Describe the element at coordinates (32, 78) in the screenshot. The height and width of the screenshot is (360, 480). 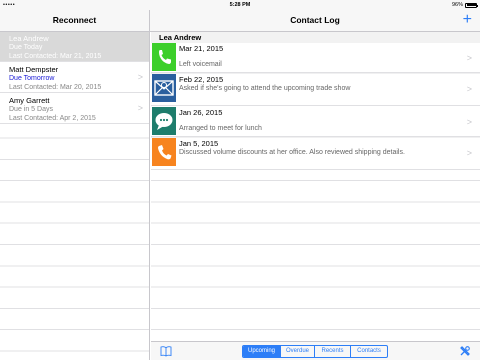
I see `person-due: Due Tomorrow` at that location.